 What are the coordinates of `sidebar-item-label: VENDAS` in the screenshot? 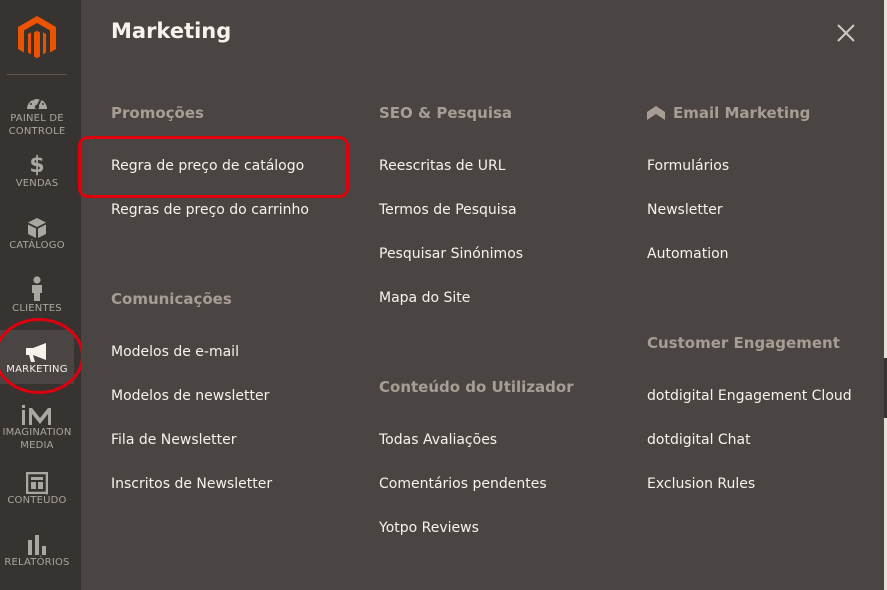 It's located at (37, 183).